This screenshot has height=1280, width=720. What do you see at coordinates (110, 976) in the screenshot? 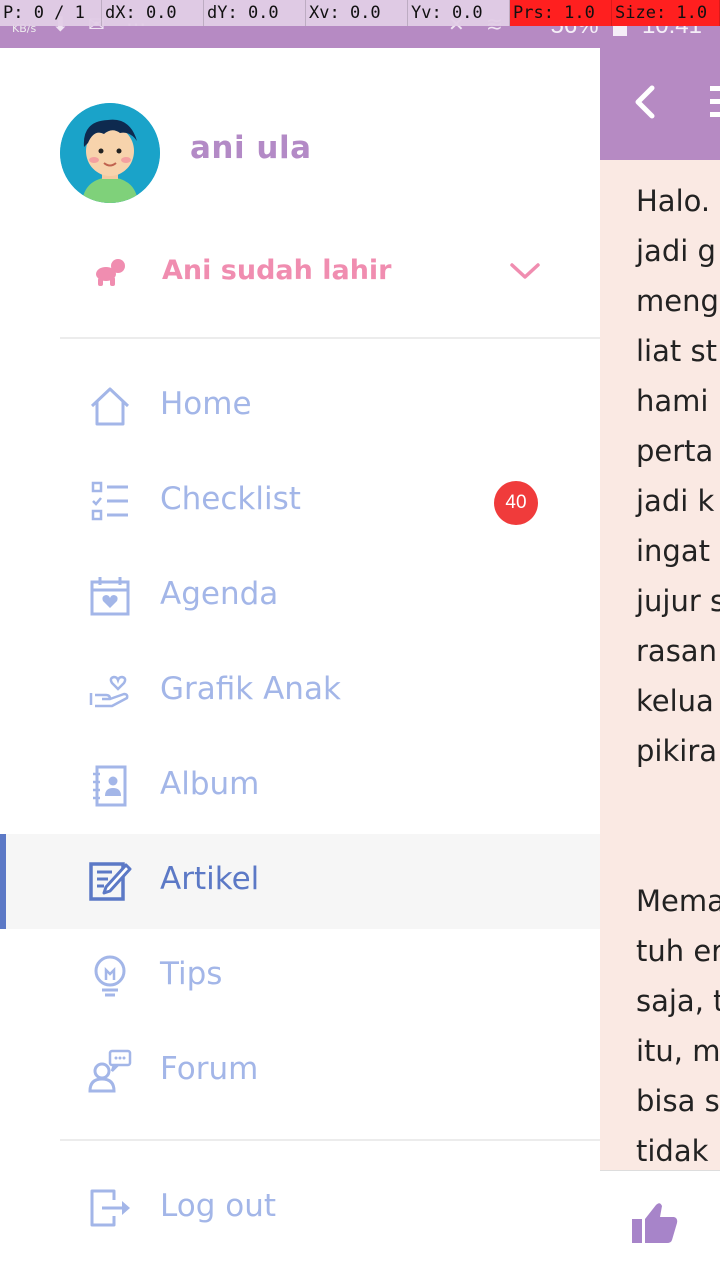
I see `lightbulb-icon` at bounding box center [110, 976].